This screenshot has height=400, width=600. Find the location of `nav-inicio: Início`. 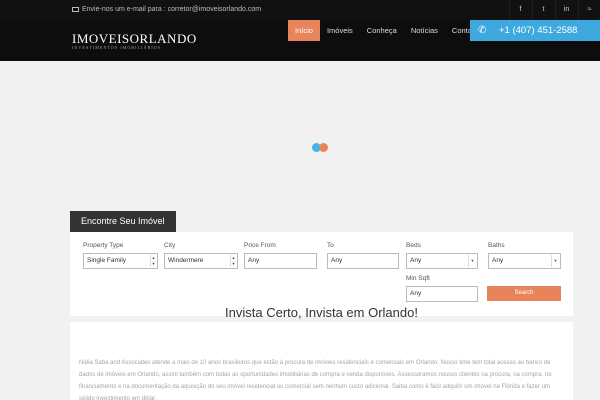

nav-inicio: Início is located at coordinates (304, 30).